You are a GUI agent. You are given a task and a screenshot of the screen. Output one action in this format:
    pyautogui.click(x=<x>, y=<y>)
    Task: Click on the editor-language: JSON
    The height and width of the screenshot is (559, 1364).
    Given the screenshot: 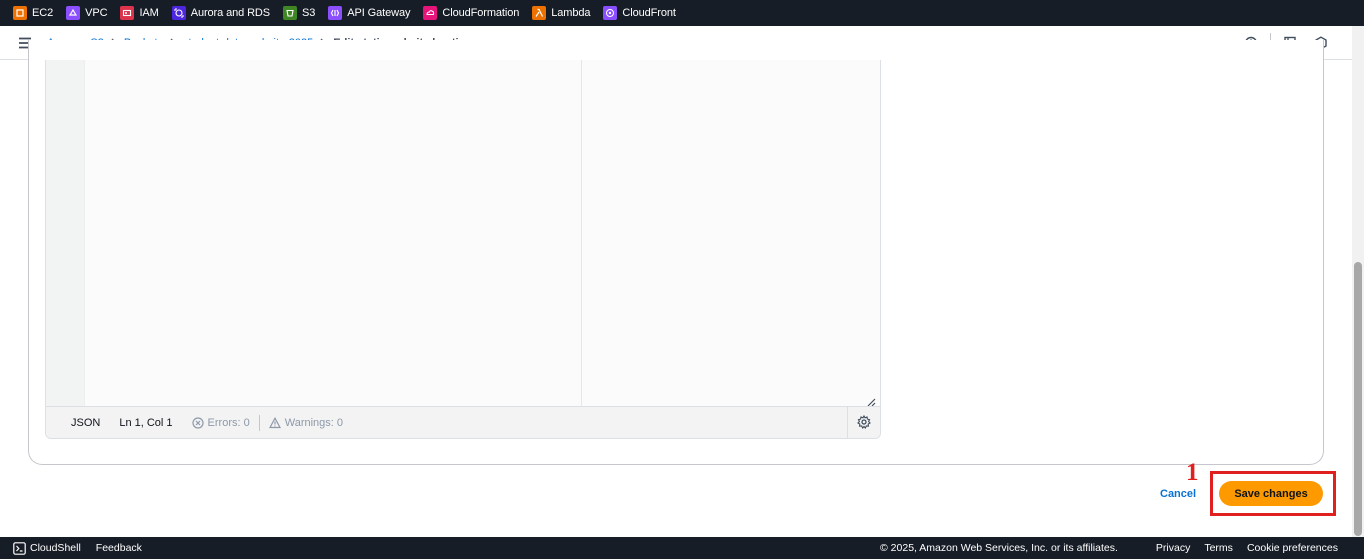 What is the action you would take?
    pyautogui.click(x=86, y=423)
    